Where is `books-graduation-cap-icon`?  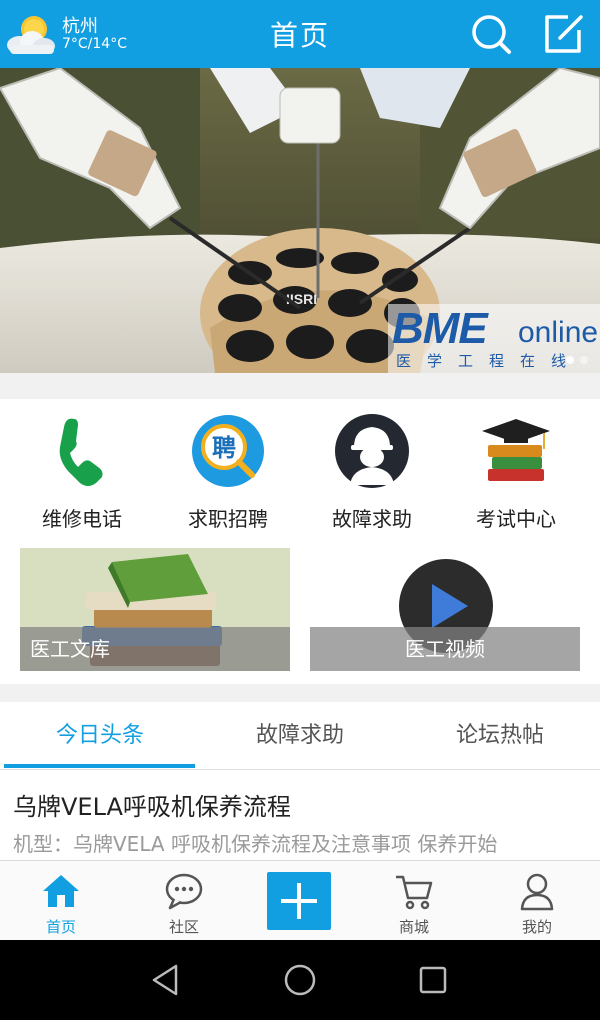 books-graduation-cap-icon is located at coordinates (516, 450).